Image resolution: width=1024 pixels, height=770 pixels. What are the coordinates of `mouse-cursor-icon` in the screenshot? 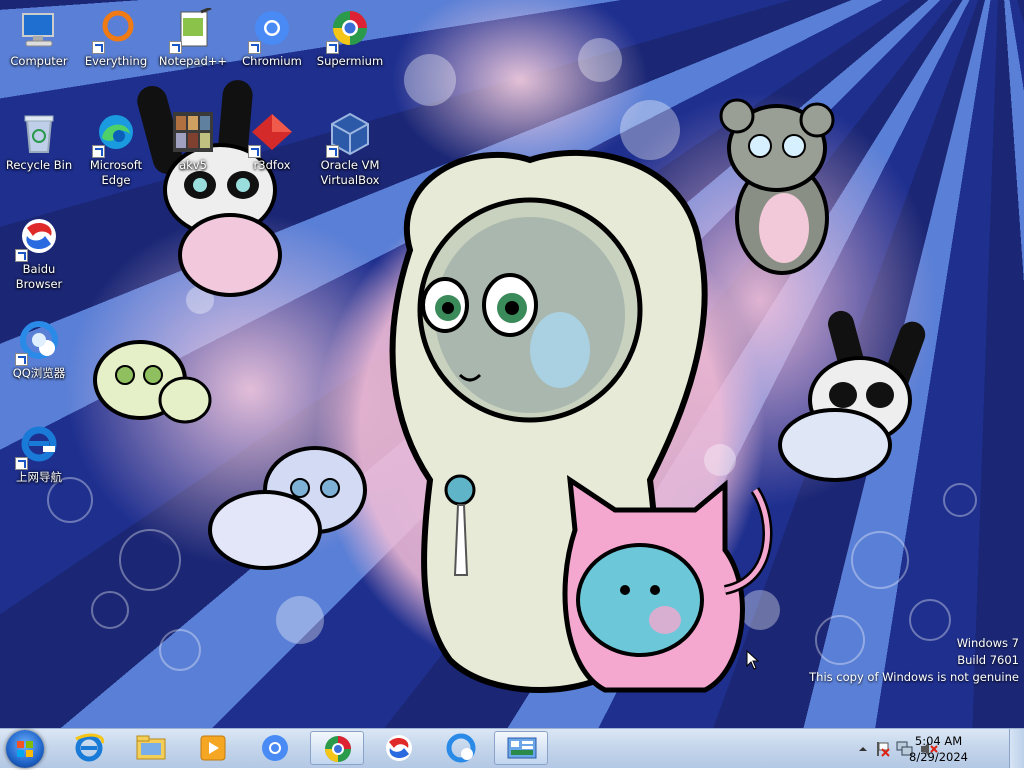 It's located at (753, 660).